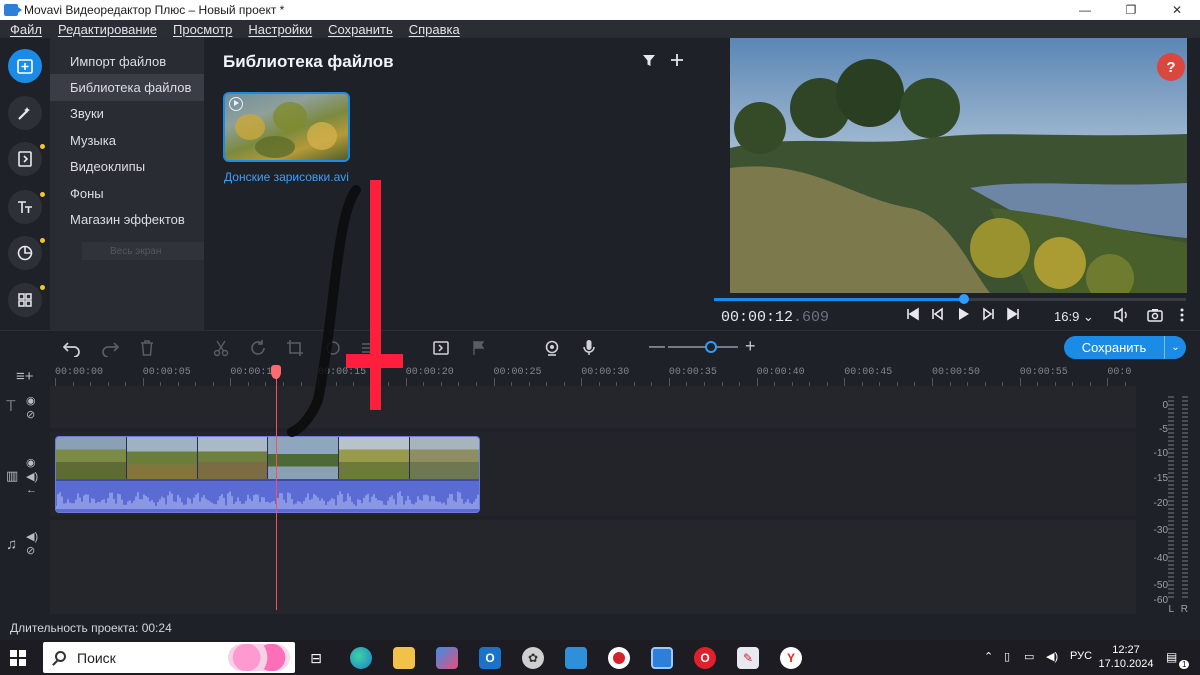 The image size is (1200, 675). What do you see at coordinates (127, 61) in the screenshot?
I see `category-import: Импорт файлов` at bounding box center [127, 61].